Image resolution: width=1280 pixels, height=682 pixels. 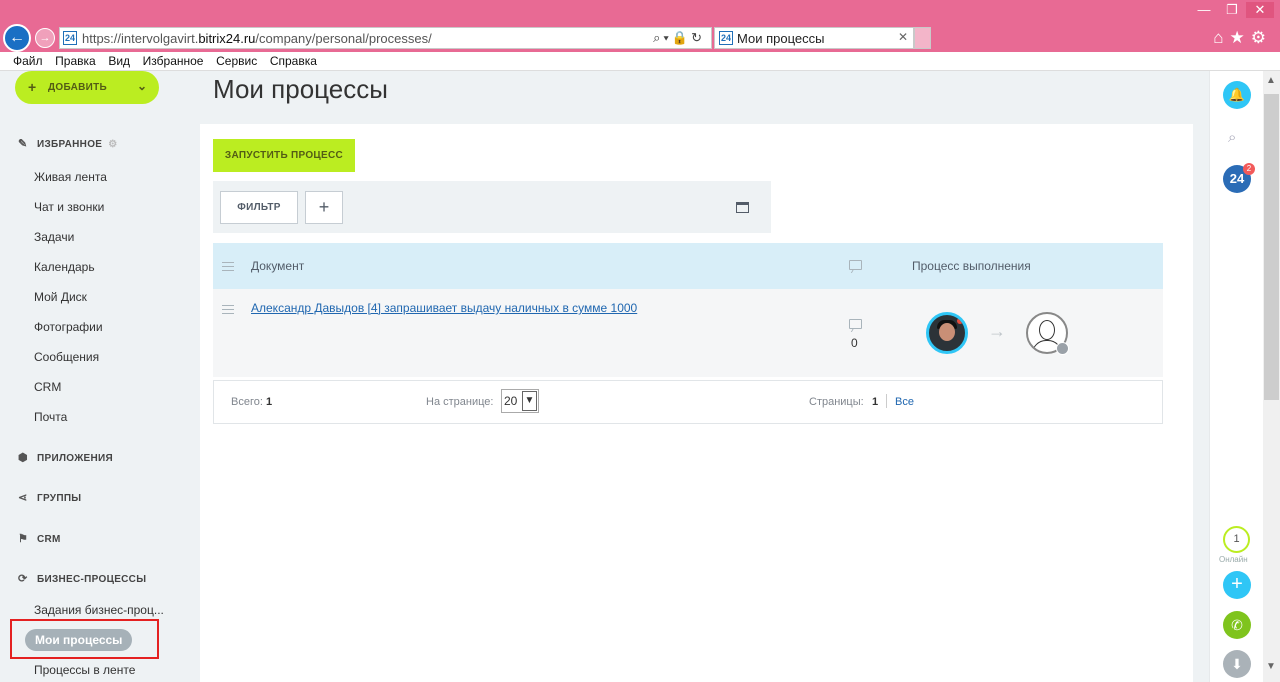 What do you see at coordinates (75, 61) in the screenshot?
I see `menu-edit: Правка` at bounding box center [75, 61].